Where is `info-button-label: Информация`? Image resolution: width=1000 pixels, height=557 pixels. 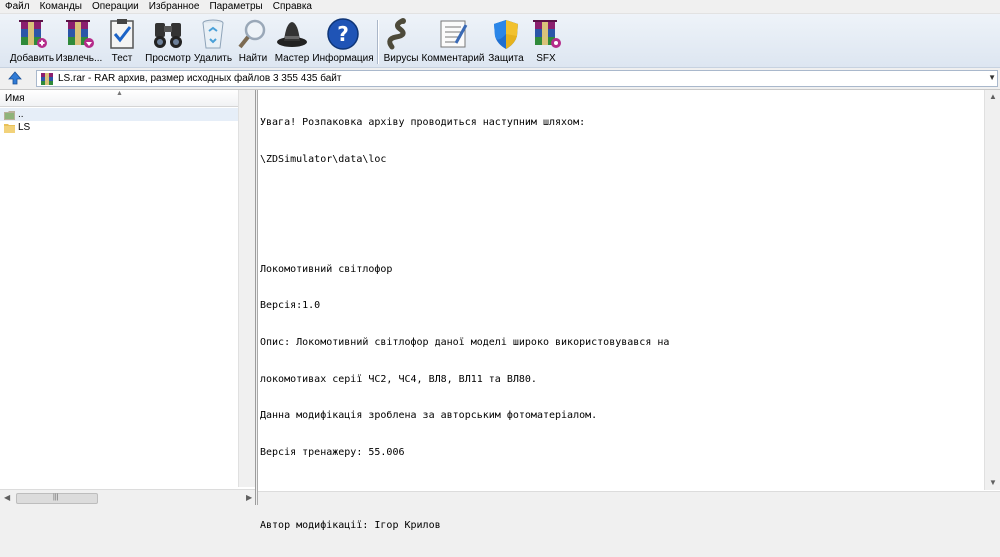
info-button-label: Информация is located at coordinates (343, 58).